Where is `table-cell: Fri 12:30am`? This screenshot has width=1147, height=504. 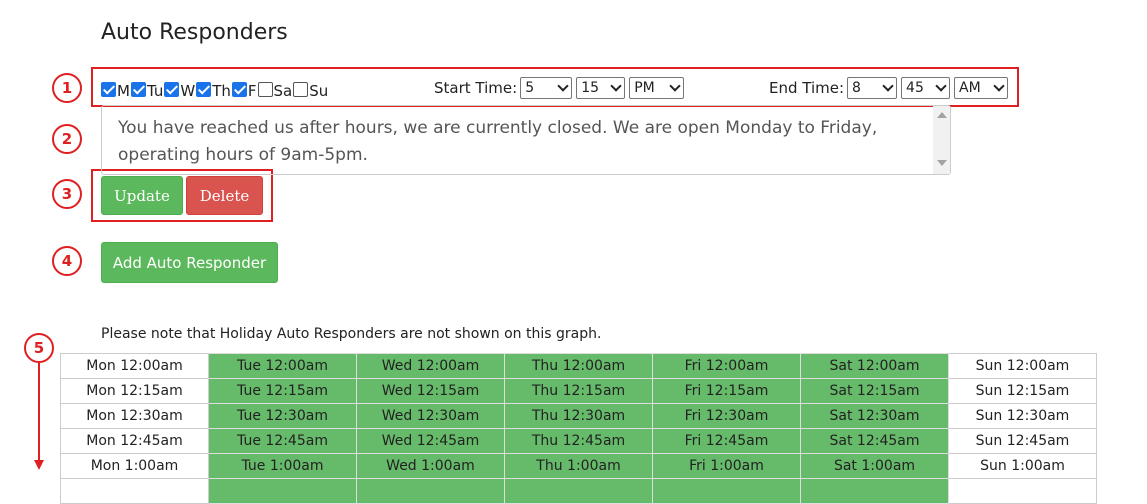 table-cell: Fri 12:30am is located at coordinates (726, 416).